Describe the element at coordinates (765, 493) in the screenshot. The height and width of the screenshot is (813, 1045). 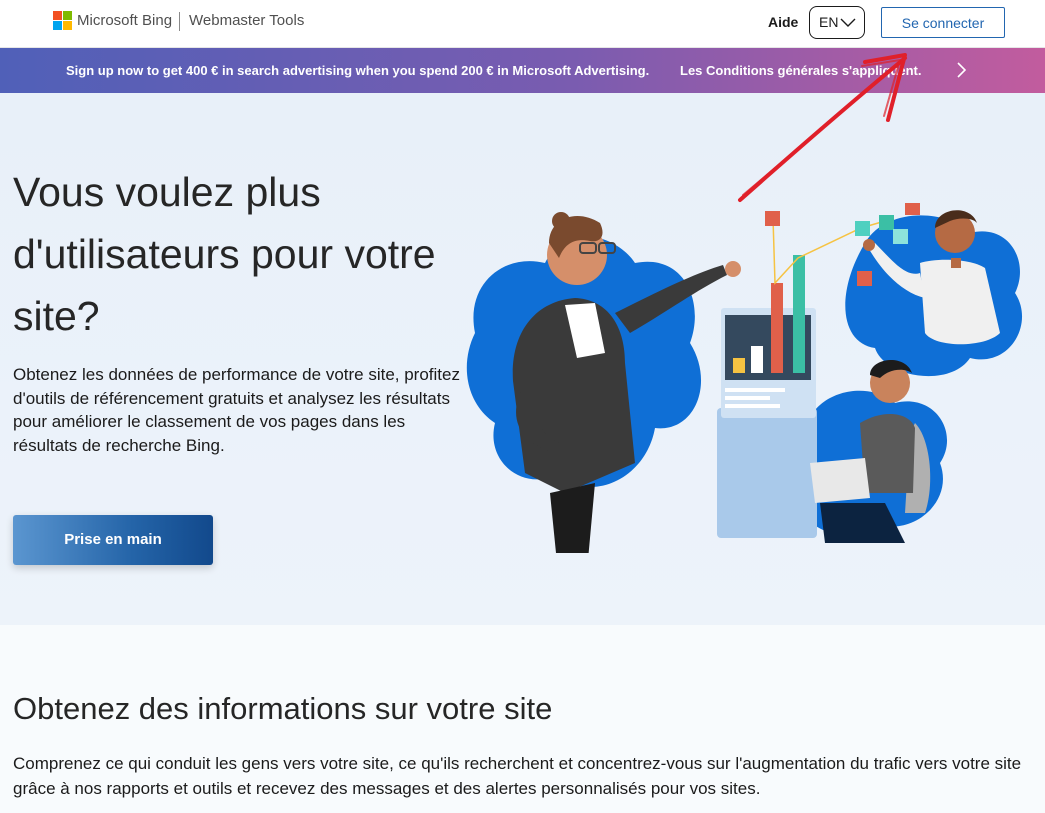
I see `dashboard-stand` at that location.